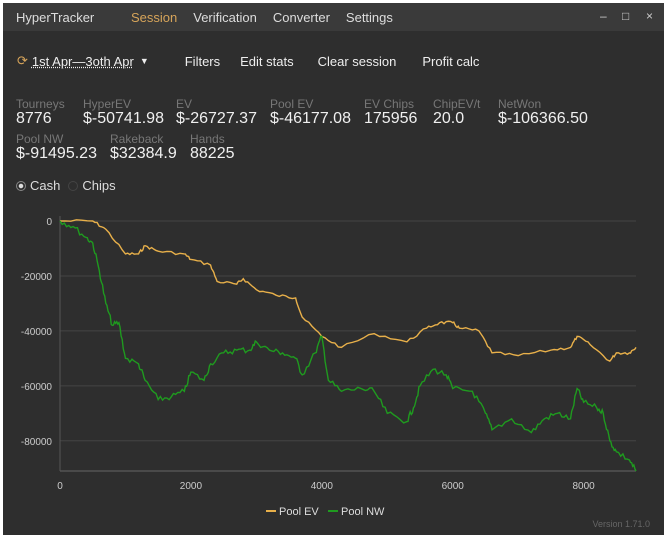 Image resolution: width=667 pixels, height=538 pixels. Describe the element at coordinates (60, 486) in the screenshot. I see `x-tick-label: 0` at that location.